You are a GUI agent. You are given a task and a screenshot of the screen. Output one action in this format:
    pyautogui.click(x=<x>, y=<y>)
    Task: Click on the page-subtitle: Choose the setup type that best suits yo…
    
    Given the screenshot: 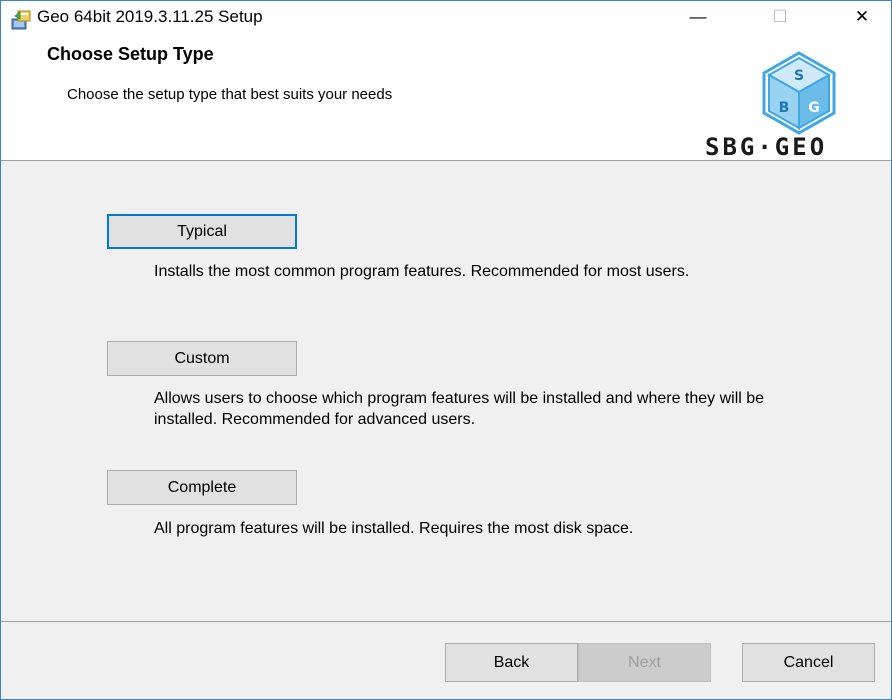 What is the action you would take?
    pyautogui.click(x=230, y=94)
    